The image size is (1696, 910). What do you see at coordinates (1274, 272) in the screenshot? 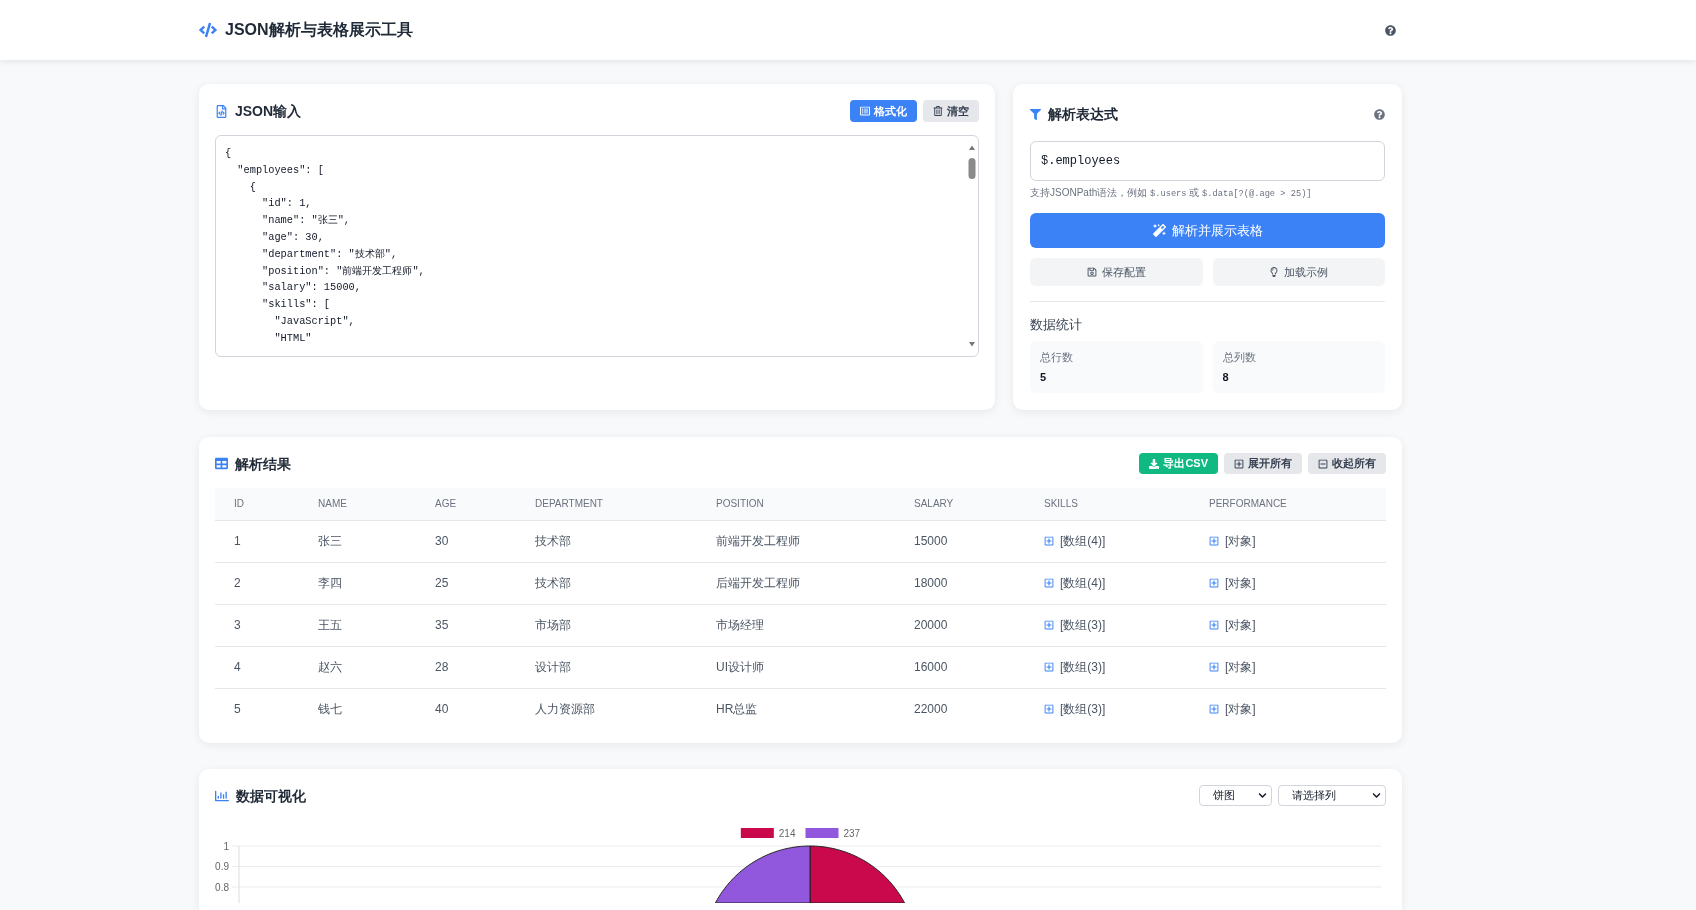
I see `lightbulb-icon` at bounding box center [1274, 272].